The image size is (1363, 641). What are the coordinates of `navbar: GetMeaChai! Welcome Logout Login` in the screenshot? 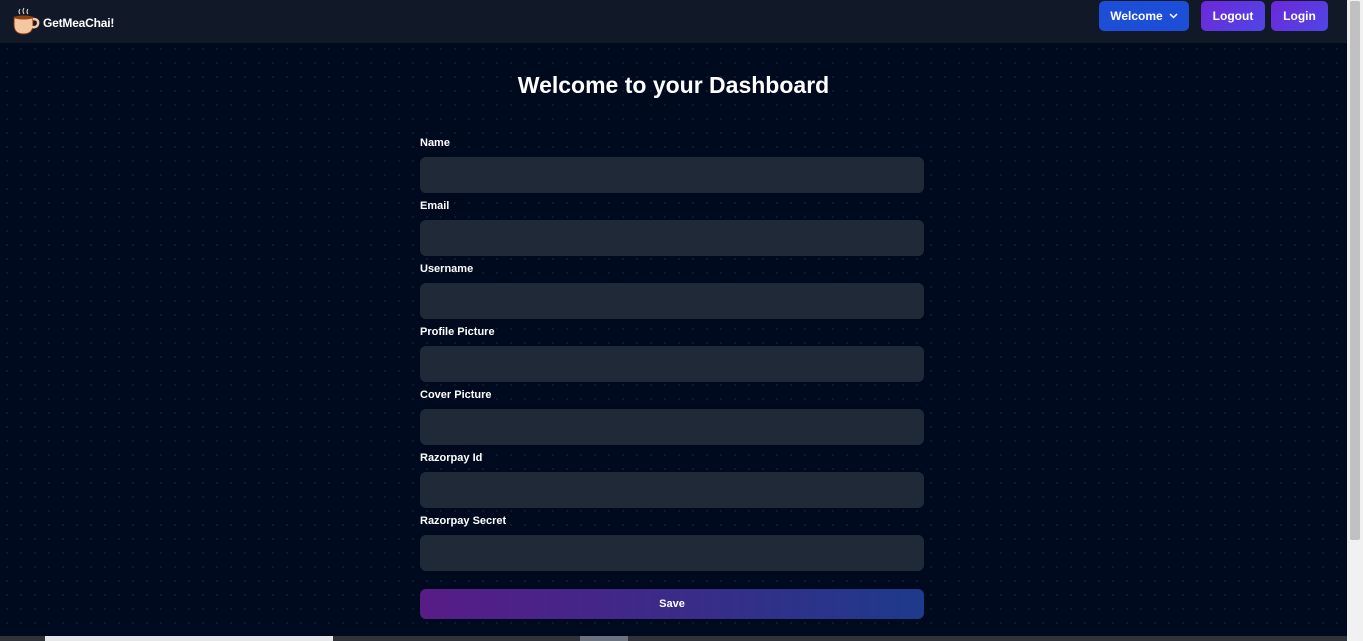 It's located at (673, 21).